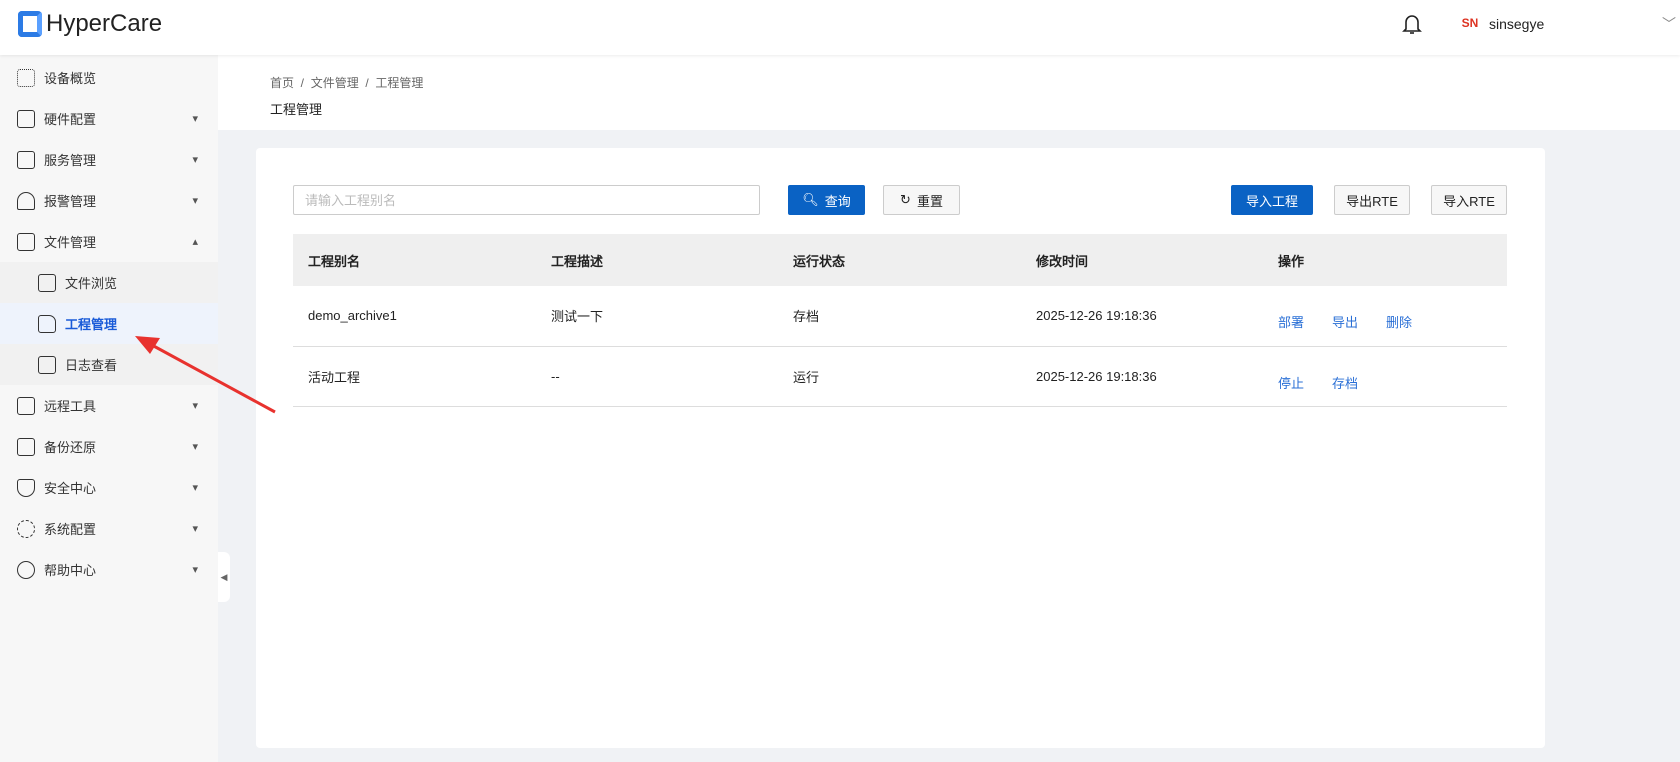 Image resolution: width=1680 pixels, height=762 pixels. I want to click on grid-icon, so click(26, 77).